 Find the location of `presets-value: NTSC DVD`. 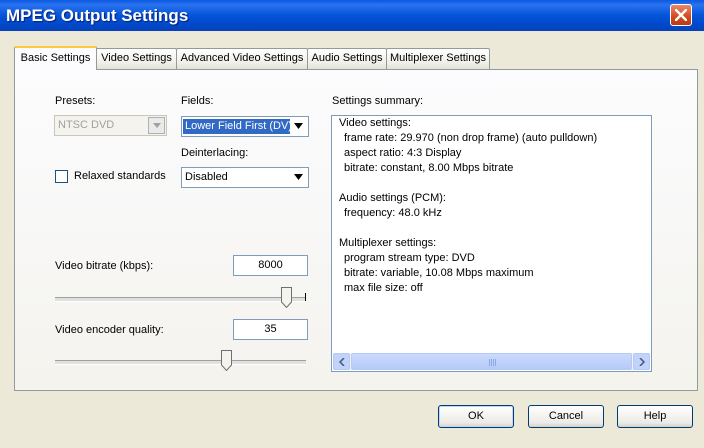

presets-value: NTSC DVD is located at coordinates (86, 125).